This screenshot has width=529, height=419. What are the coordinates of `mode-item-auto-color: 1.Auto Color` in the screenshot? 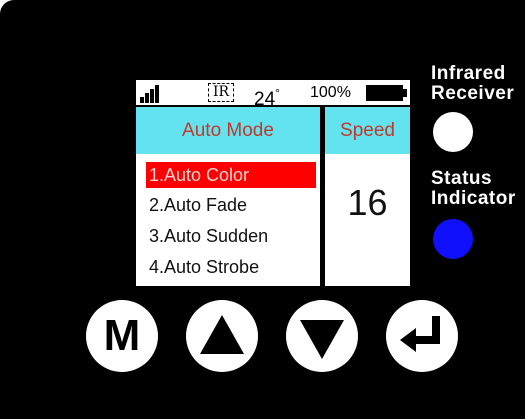 It's located at (231, 175).